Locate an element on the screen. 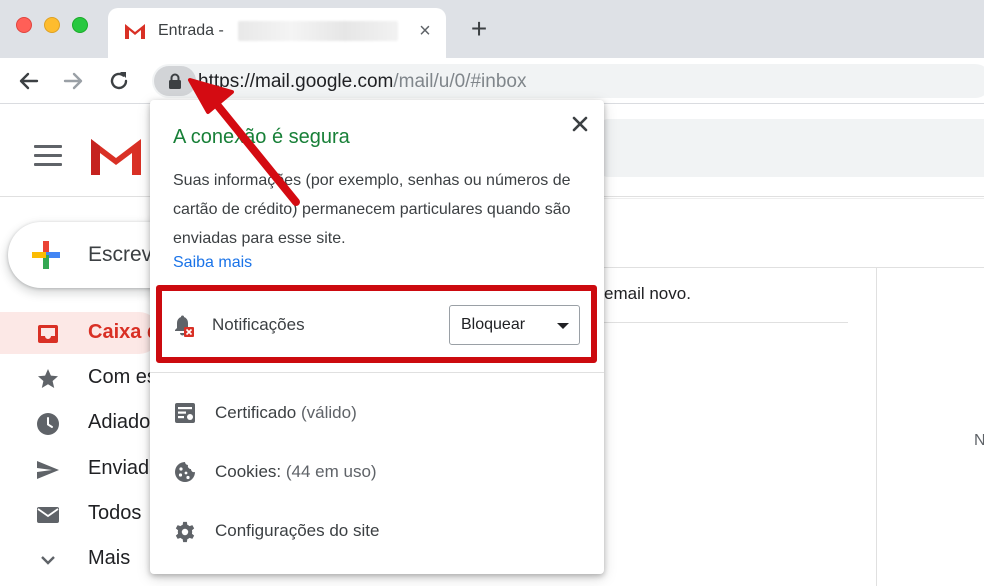 This screenshot has height=586, width=984. sidebar-item-label: Enviad is located at coordinates (119, 468).